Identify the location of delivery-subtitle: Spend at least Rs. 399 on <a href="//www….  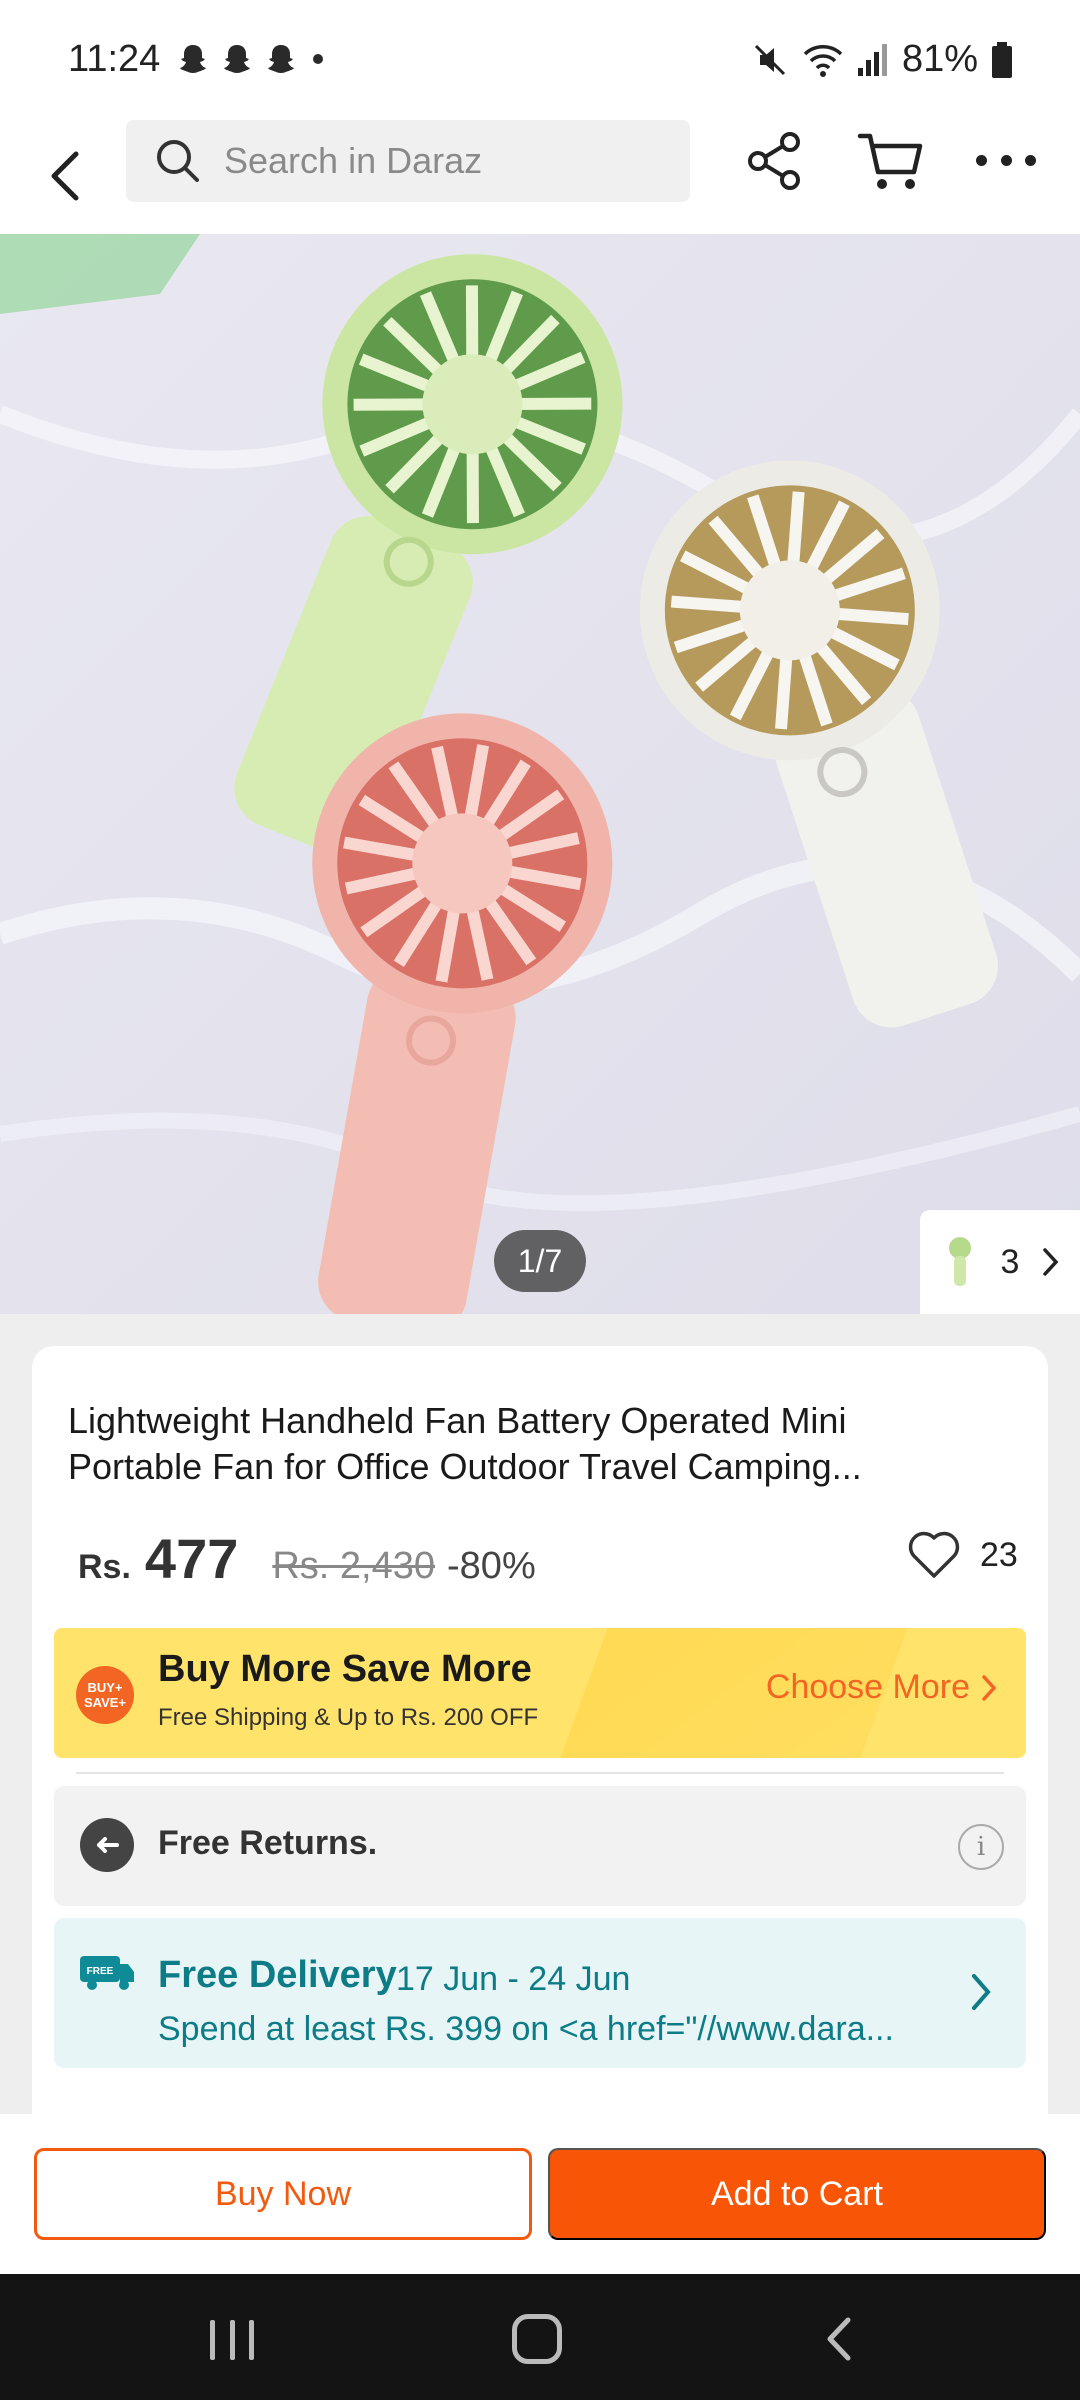
(526, 2029).